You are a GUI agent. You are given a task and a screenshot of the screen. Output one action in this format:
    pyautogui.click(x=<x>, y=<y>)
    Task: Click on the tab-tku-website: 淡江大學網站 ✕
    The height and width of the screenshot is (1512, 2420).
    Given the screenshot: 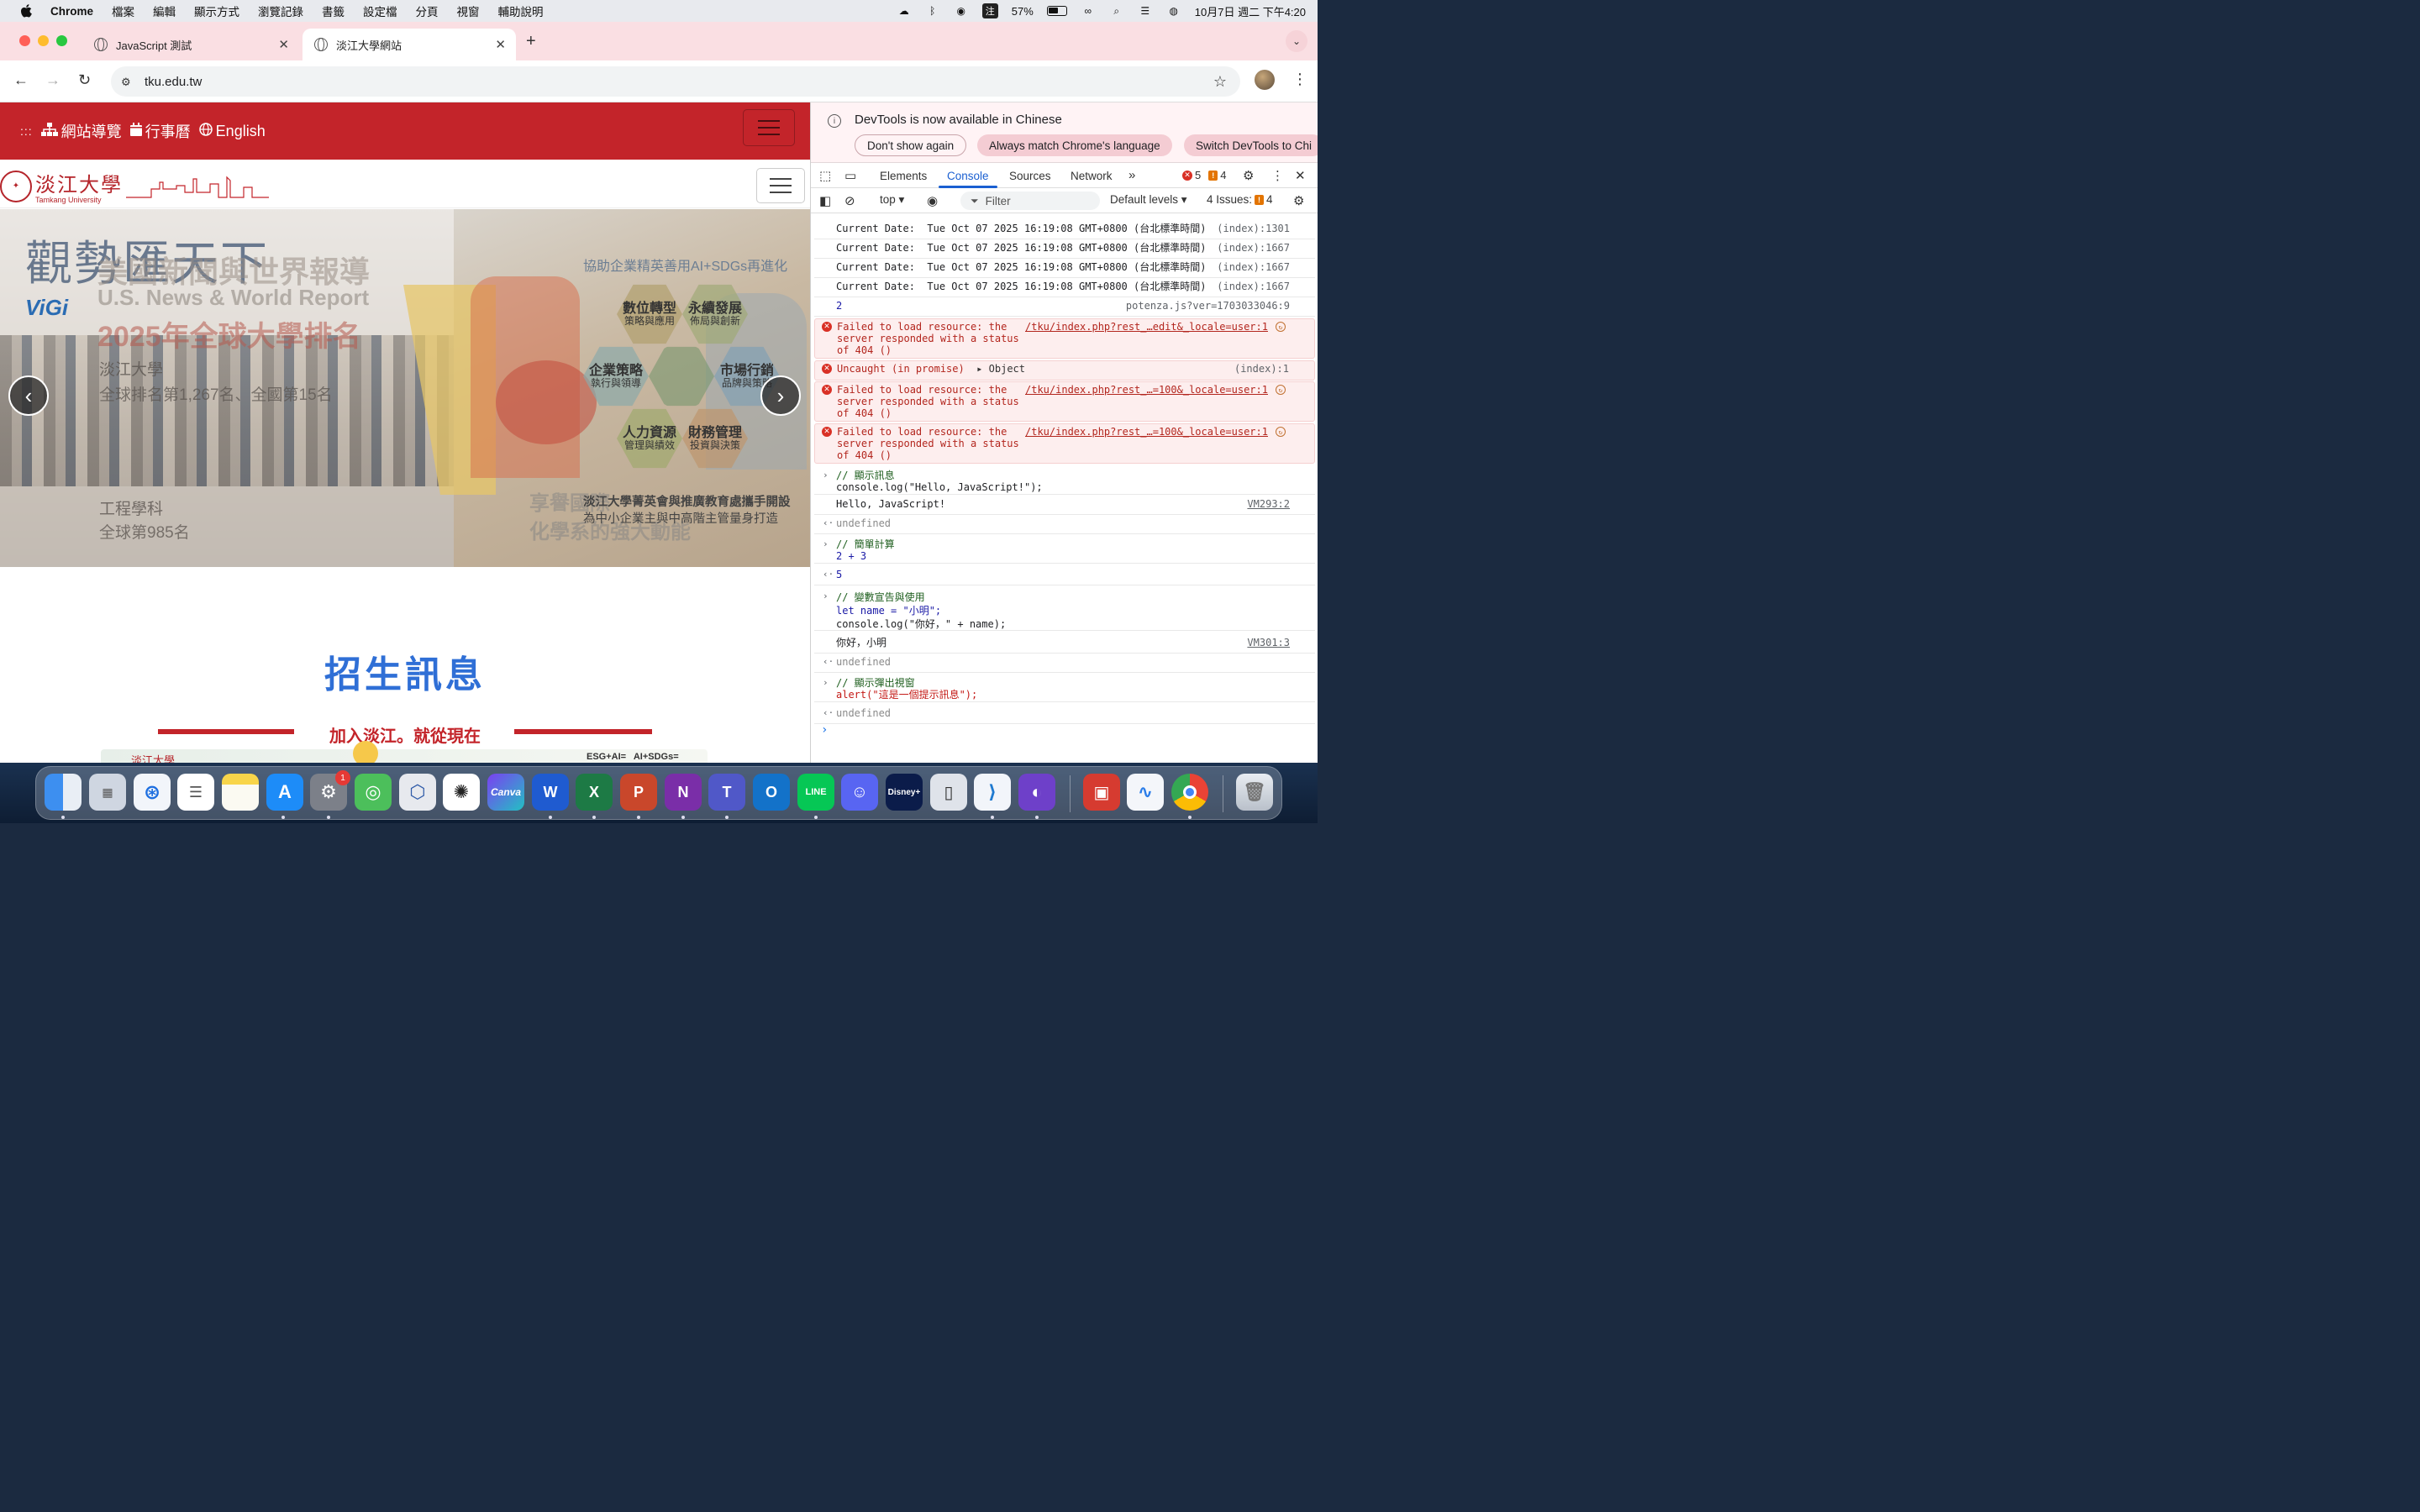 What is the action you would take?
    pyautogui.click(x=409, y=44)
    